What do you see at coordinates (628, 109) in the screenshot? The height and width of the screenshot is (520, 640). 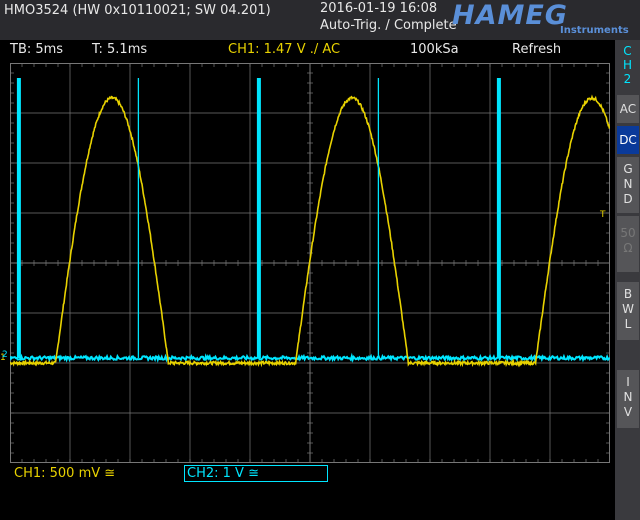 I see `ac-coupling-button: AC` at bounding box center [628, 109].